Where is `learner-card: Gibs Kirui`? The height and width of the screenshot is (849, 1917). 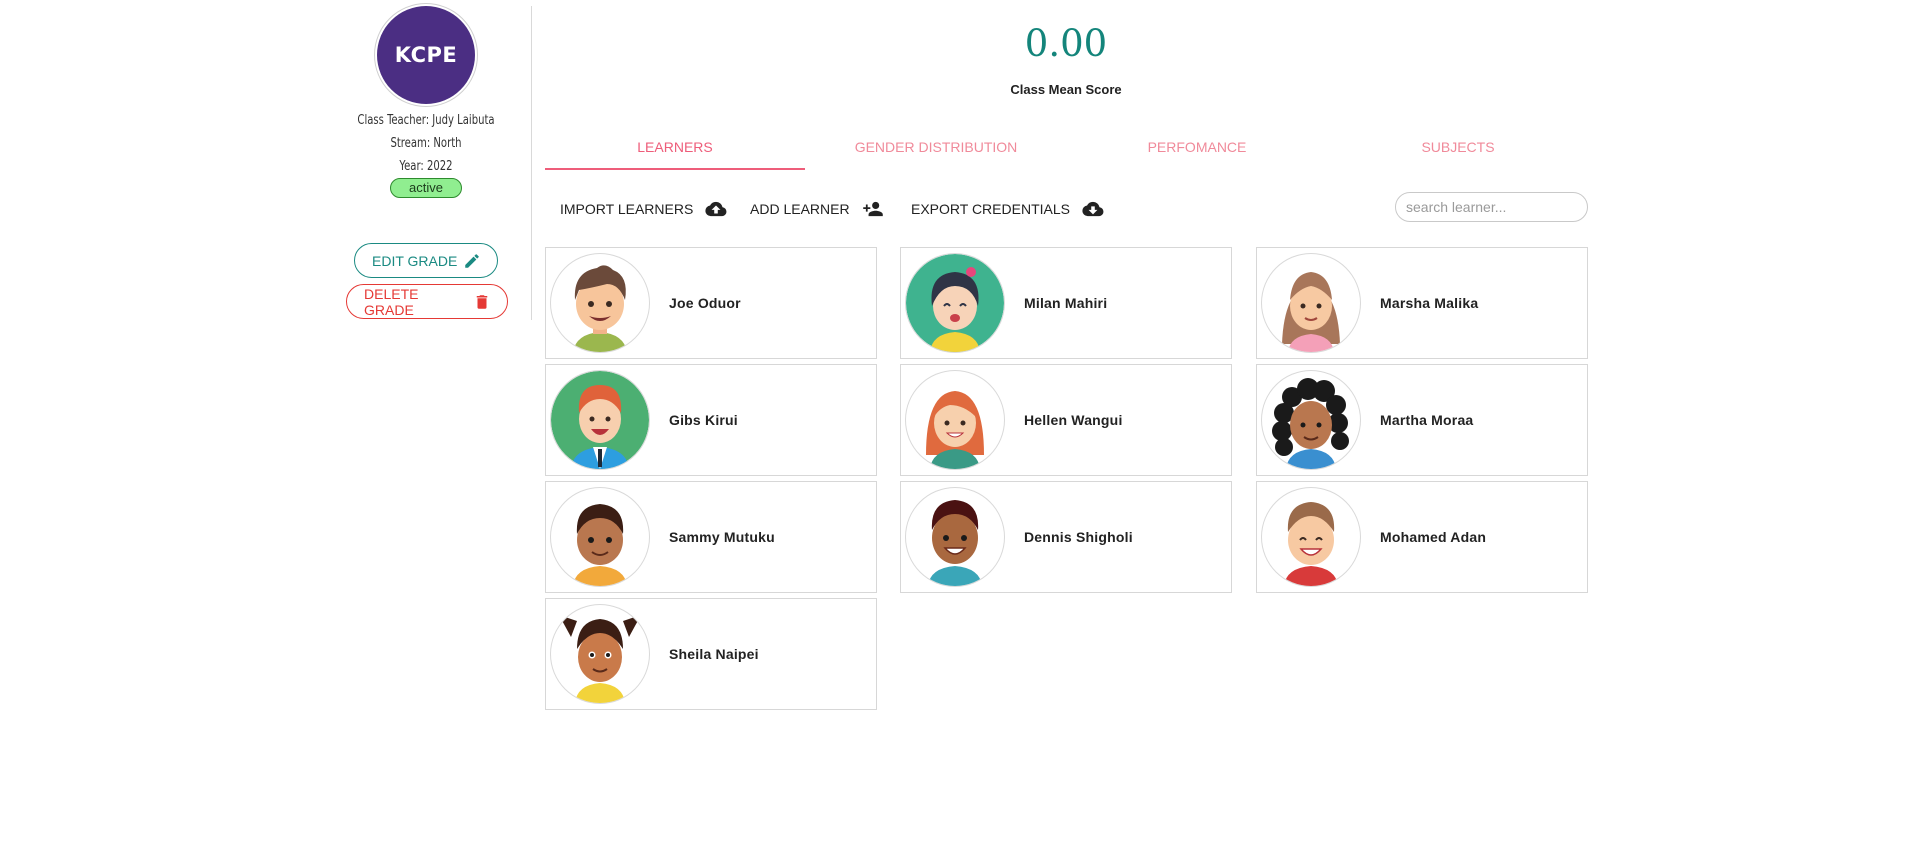 learner-card: Gibs Kirui is located at coordinates (711, 420).